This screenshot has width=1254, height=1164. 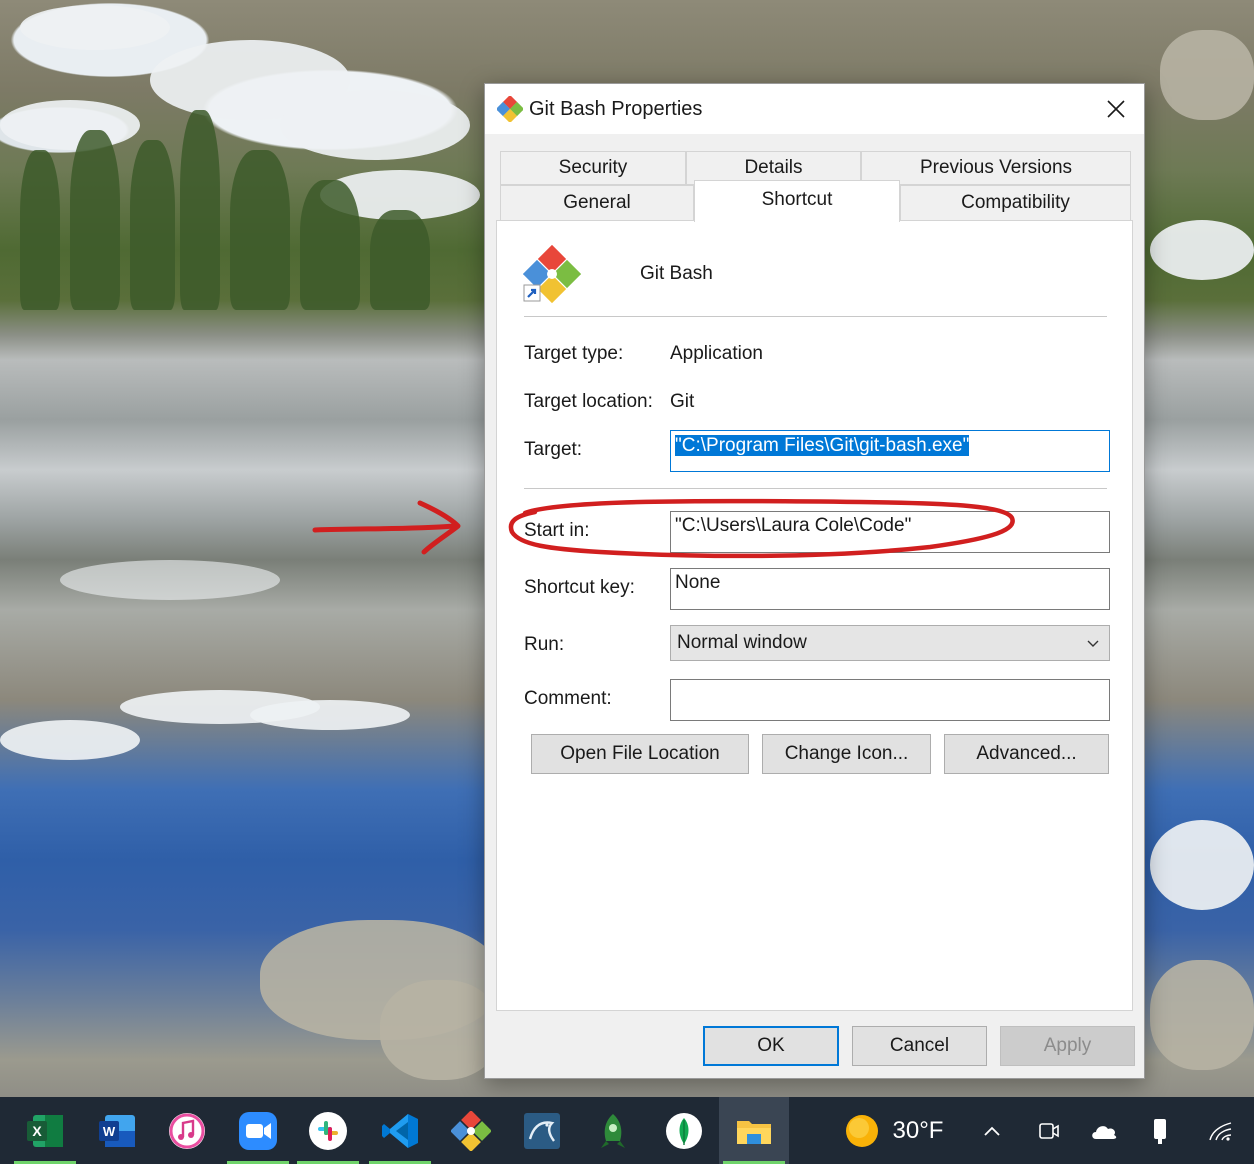 I want to click on target-input-text: "C:\Program Files\Git\git-bash.exe", so click(x=822, y=445).